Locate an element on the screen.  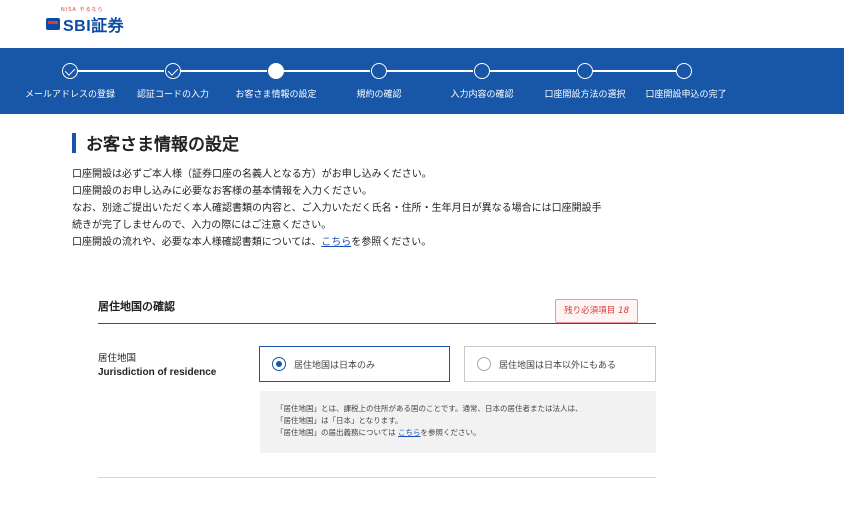
step-label-auth-code: 認証コードの入力 is located at coordinates (173, 95).